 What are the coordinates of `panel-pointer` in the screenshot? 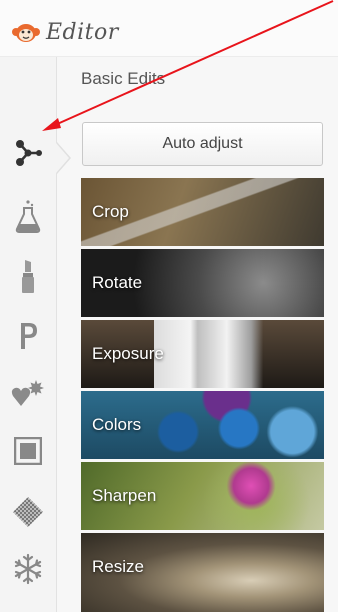 It's located at (63, 158).